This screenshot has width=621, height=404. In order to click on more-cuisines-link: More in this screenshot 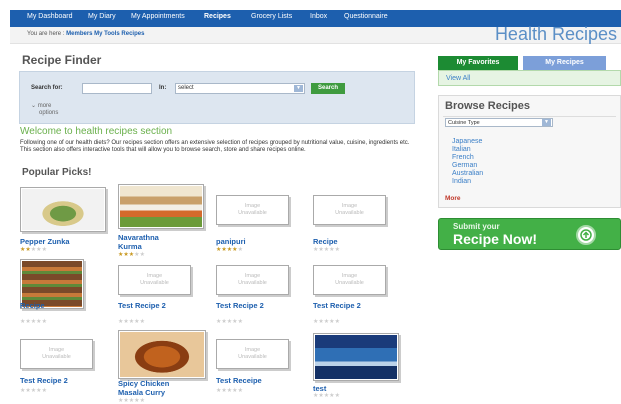, I will do `click(453, 198)`.